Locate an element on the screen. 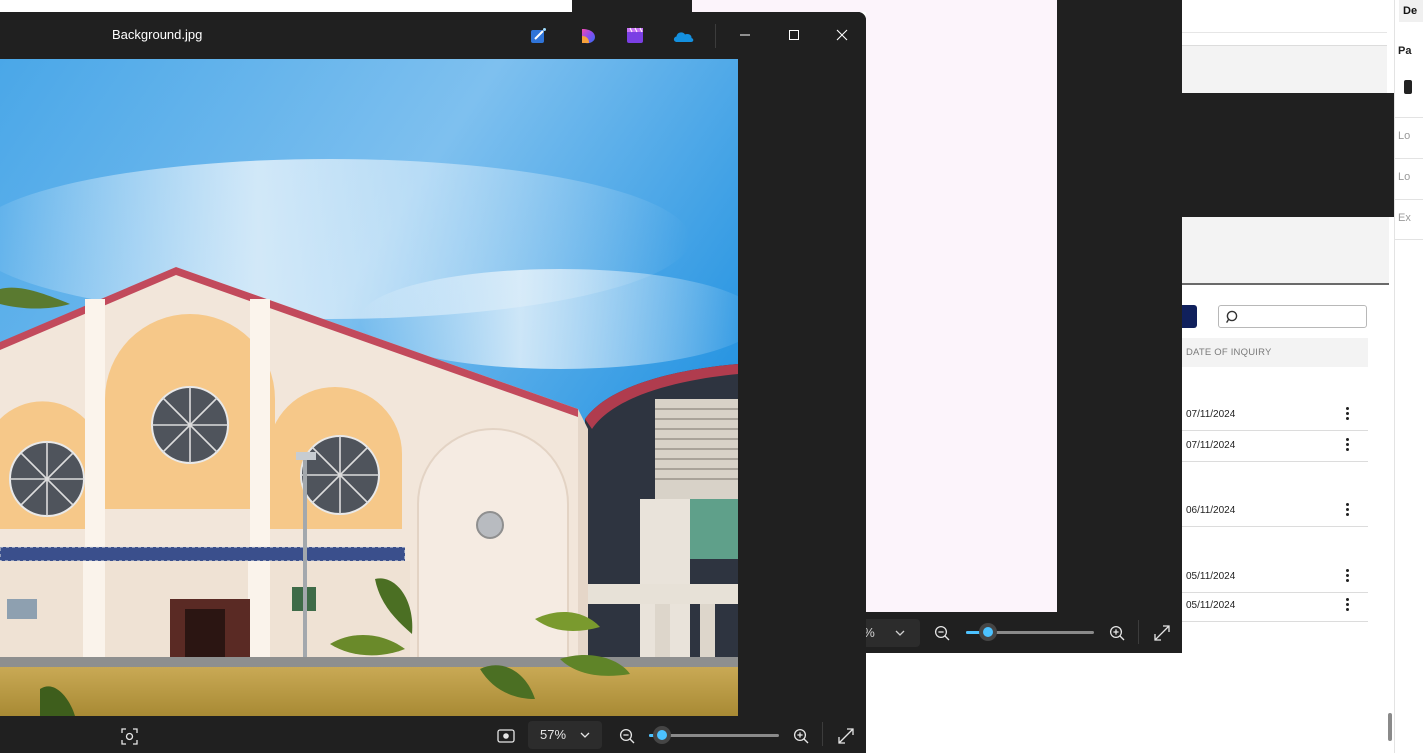 The height and width of the screenshot is (753, 1423). maximize-icon is located at coordinates (794, 35).